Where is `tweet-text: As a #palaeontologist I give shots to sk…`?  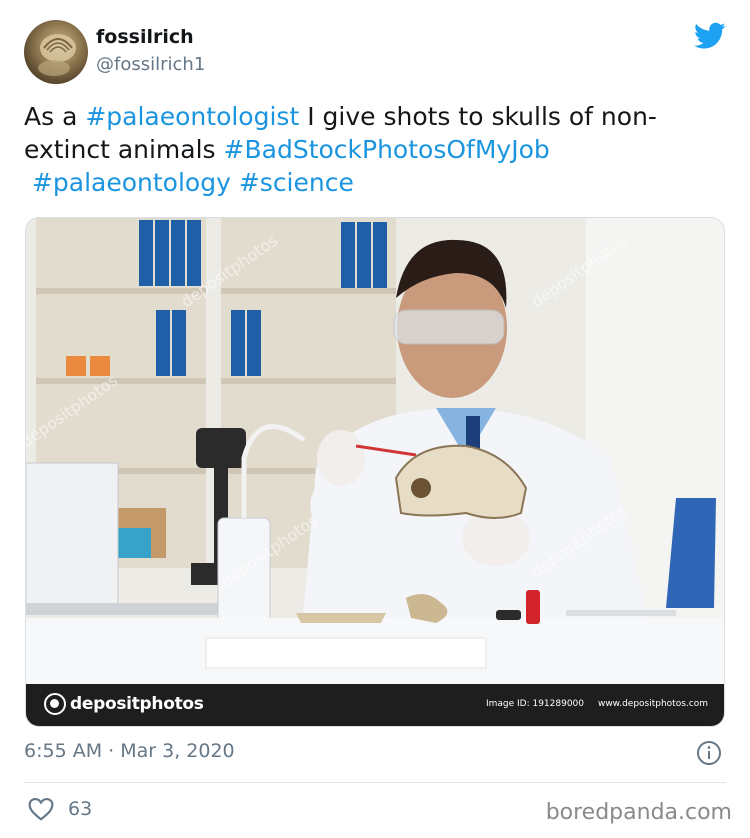
tweet-text: As a #palaeontologist I give shots to sk… is located at coordinates (374, 149).